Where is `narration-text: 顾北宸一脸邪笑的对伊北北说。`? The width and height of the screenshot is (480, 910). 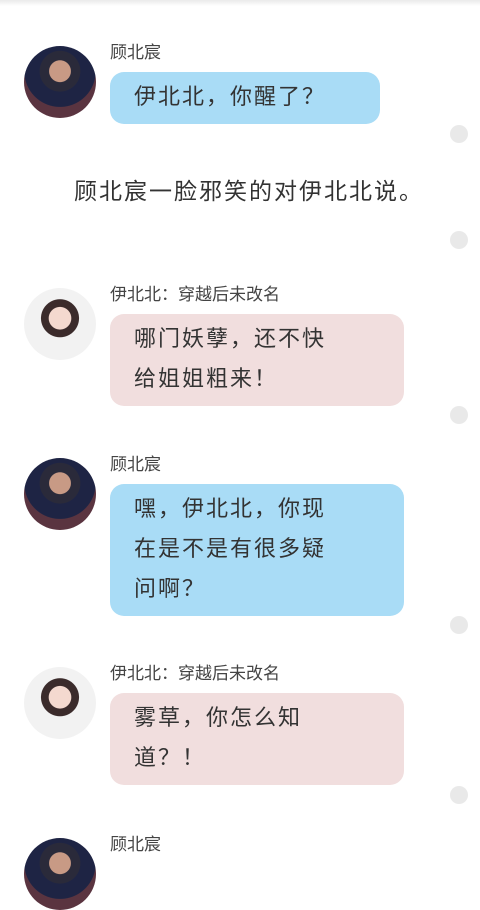 narration-text: 顾北宸一脸邪笑的对伊北北说。 is located at coordinates (249, 192).